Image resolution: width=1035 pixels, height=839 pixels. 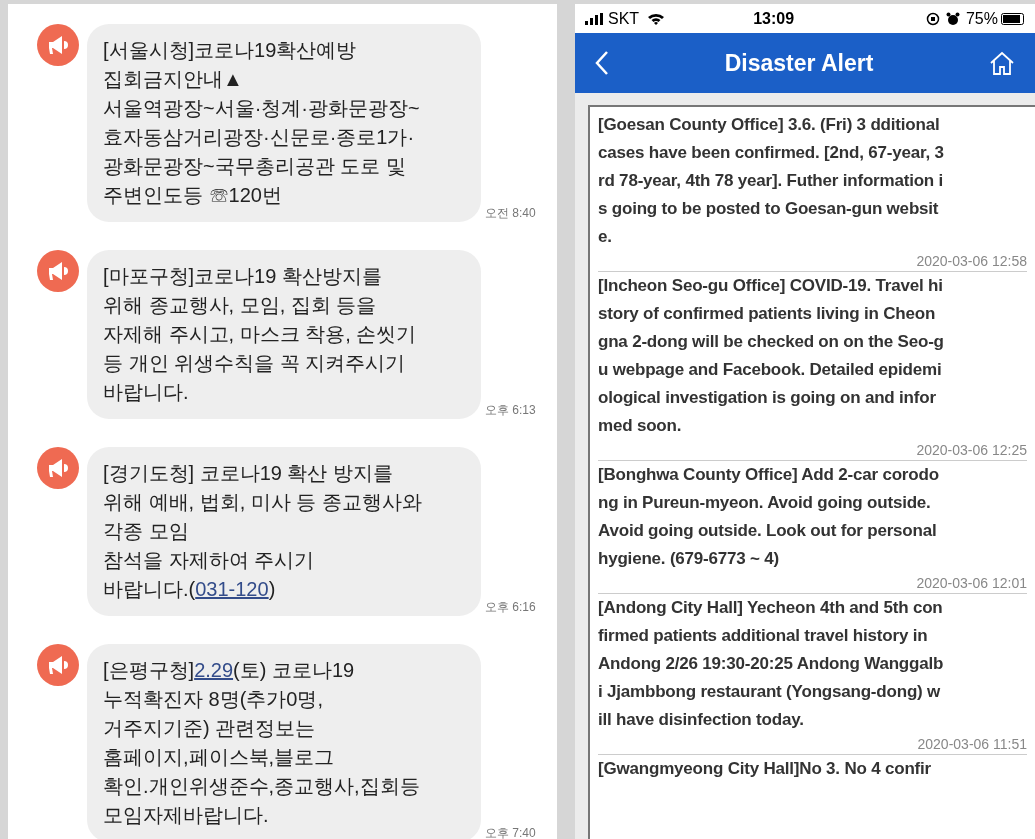 What do you see at coordinates (262, 743) in the screenshot?
I see `message-text: [은평구청]2.29(토) 코로나19 누적확진자 8명(추가0명, 거주지기준) 관련정보는 홈페이지,페이스북,블로그 확인.개인위생준수,종교행사,집회등 모임자제바랍니다.` at bounding box center [262, 743].